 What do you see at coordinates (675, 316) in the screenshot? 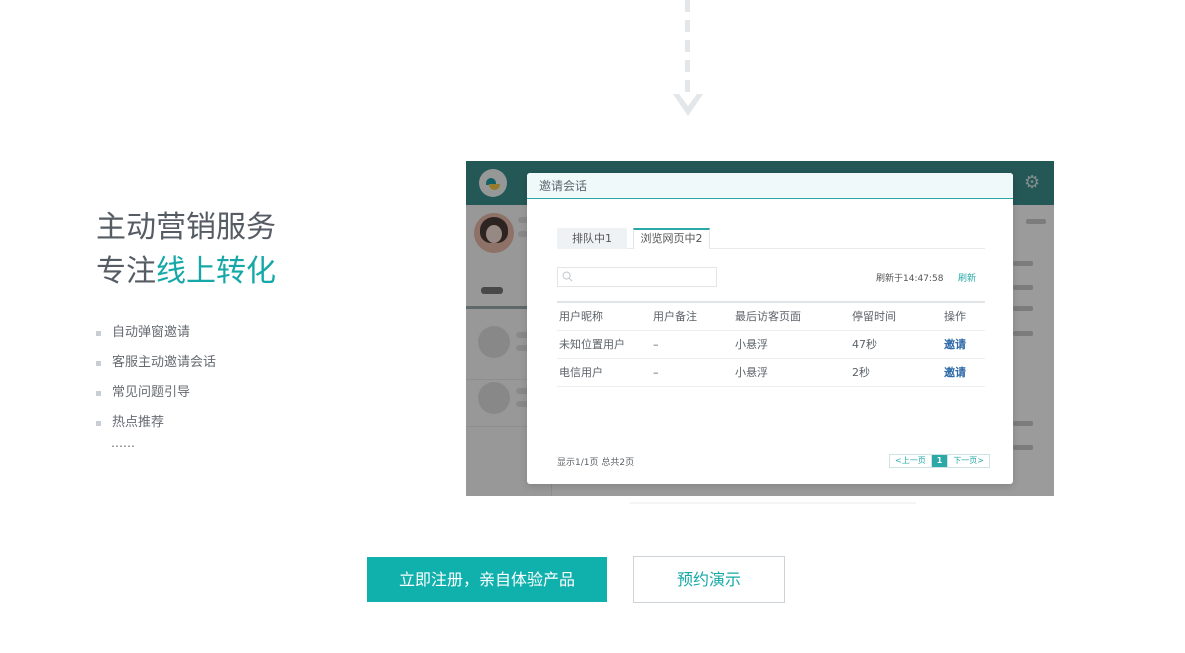
I see `column-header: 用户备注` at bounding box center [675, 316].